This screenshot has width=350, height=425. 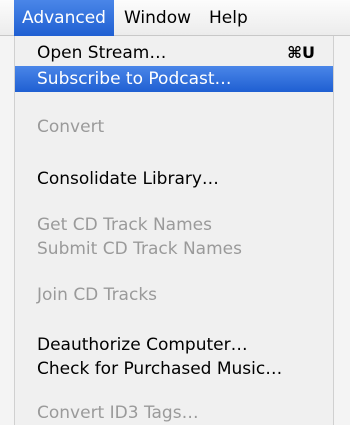 What do you see at coordinates (157, 18) in the screenshot?
I see `menu-window: Window` at bounding box center [157, 18].